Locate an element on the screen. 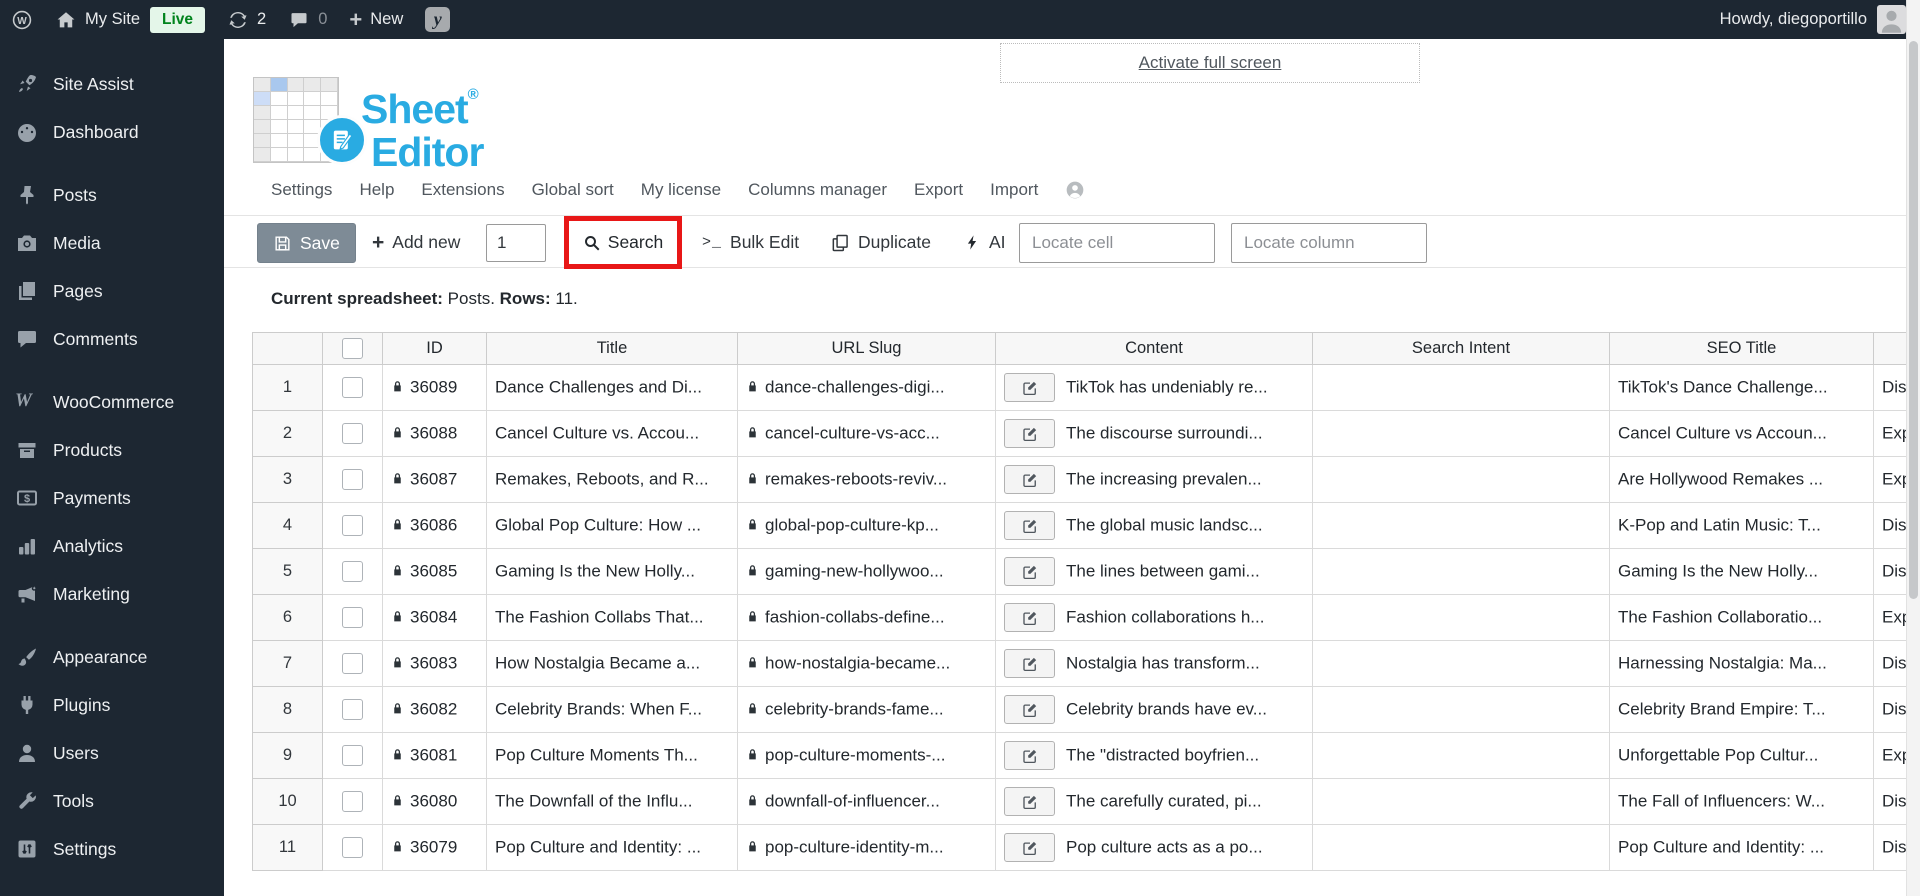 The height and width of the screenshot is (896, 1920). account-circle-icon is located at coordinates (1075, 190).